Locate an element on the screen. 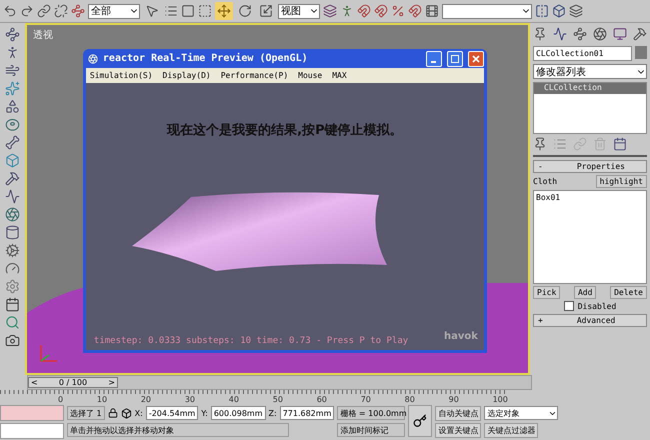 The height and width of the screenshot is (440, 650). key-button is located at coordinates (420, 421).